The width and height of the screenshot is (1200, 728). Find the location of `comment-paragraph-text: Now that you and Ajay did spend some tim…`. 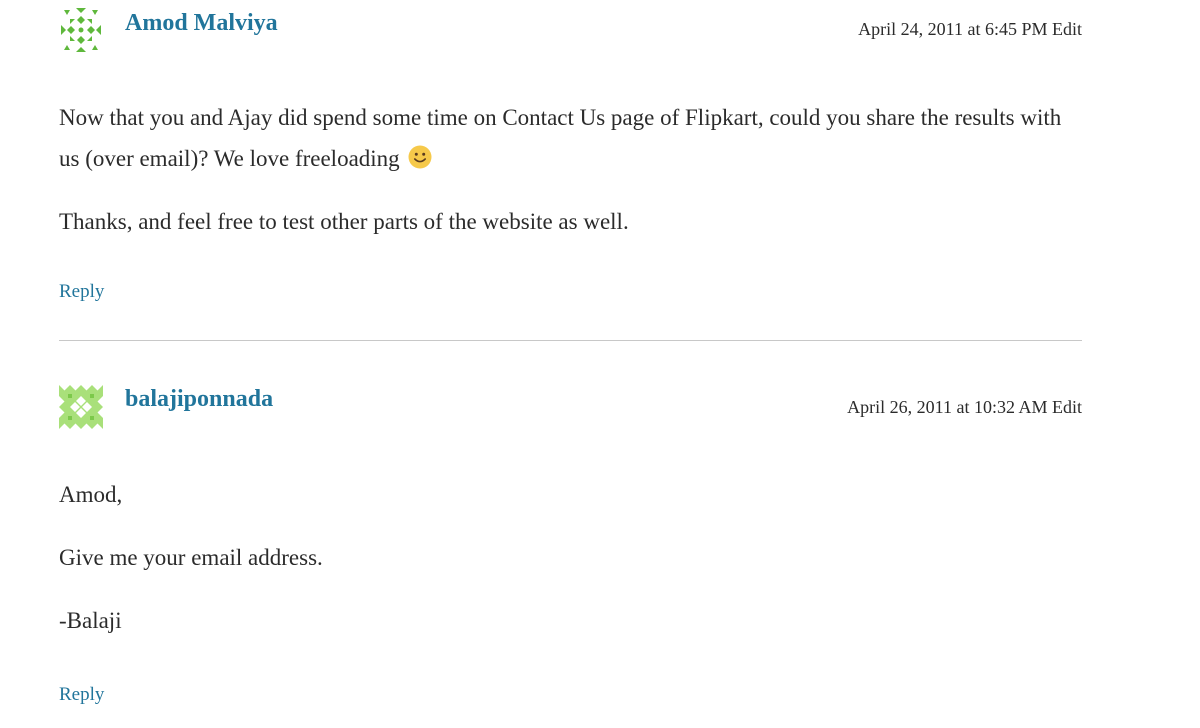

comment-paragraph-text: Now that you and Ajay did spend some tim… is located at coordinates (560, 138).